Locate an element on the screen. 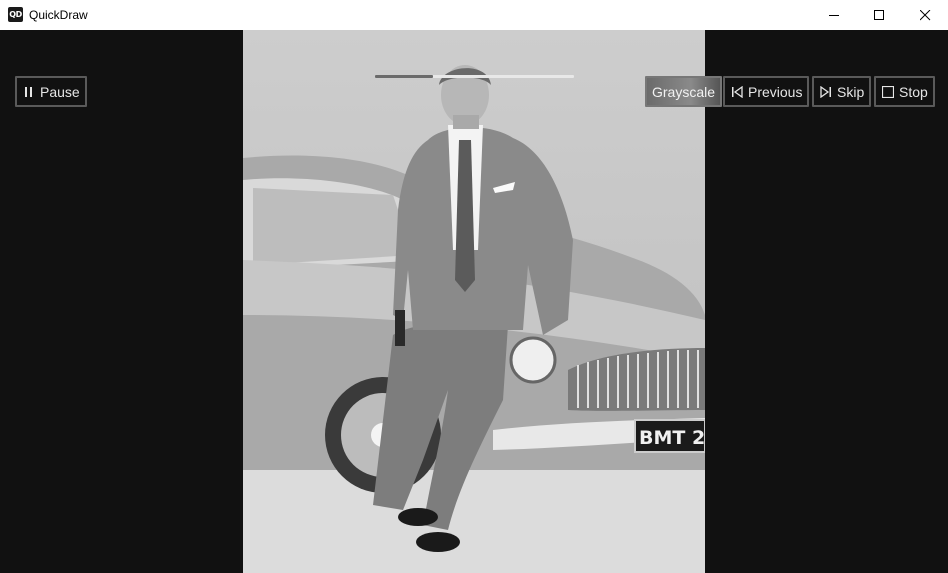 The image size is (948, 573). pause-label: Pause is located at coordinates (60, 91).